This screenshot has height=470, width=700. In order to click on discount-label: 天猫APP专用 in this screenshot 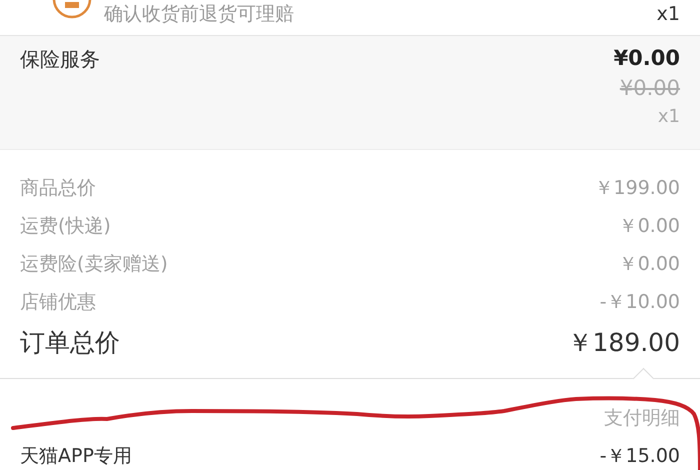, I will do `click(76, 456)`.